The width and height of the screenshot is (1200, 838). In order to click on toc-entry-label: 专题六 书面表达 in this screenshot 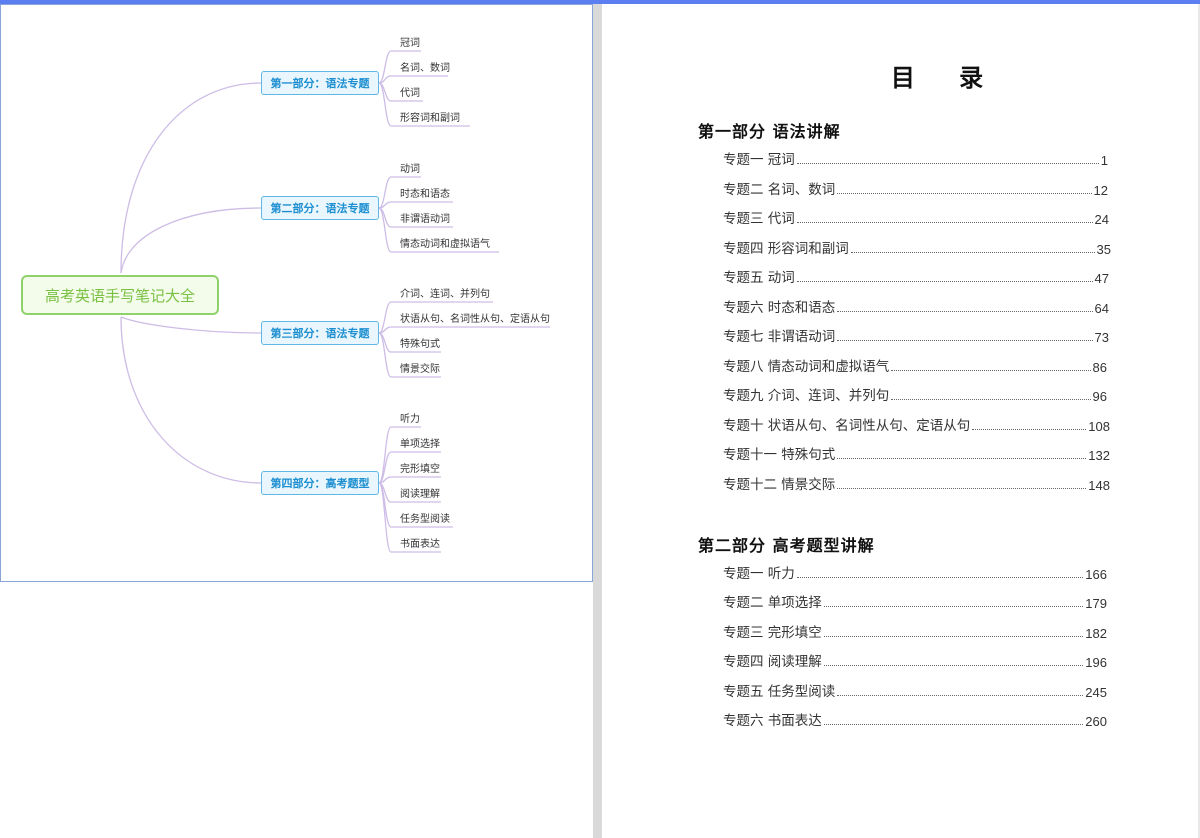, I will do `click(772, 721)`.